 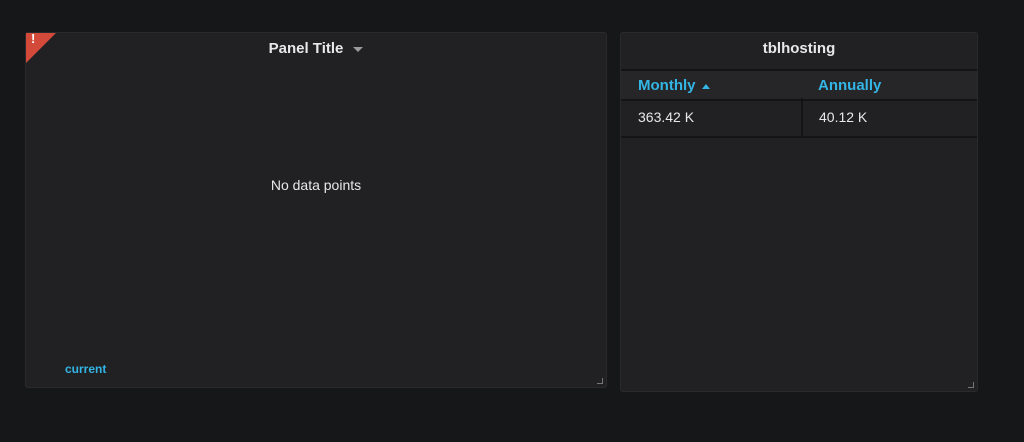 I want to click on panel-title-menu: Panel Title, so click(x=316, y=48).